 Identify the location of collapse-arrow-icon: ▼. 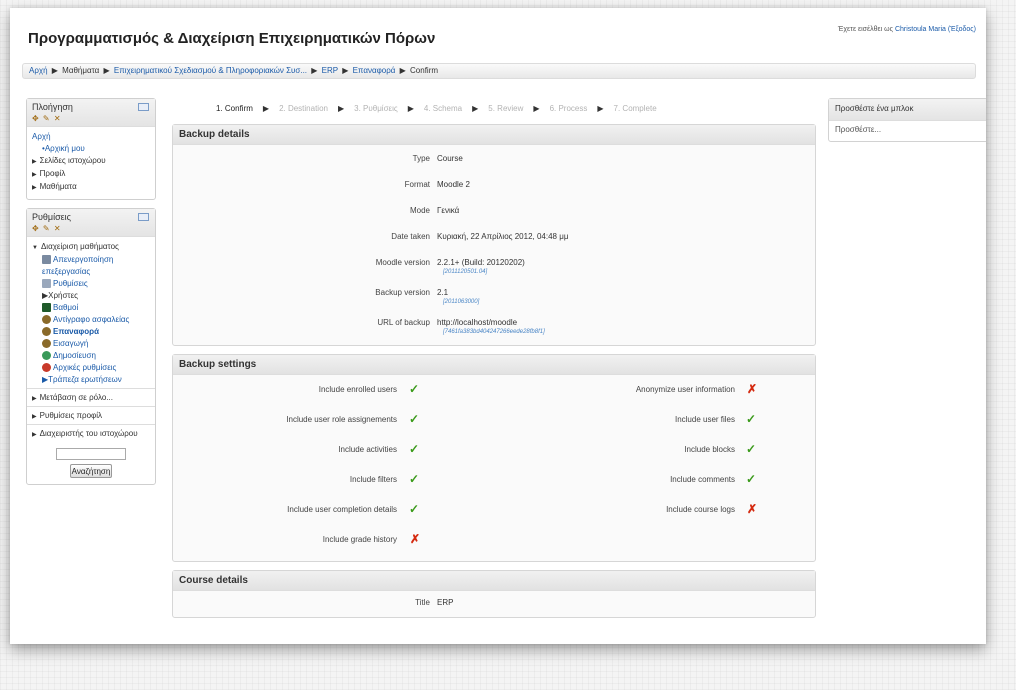
(35, 248).